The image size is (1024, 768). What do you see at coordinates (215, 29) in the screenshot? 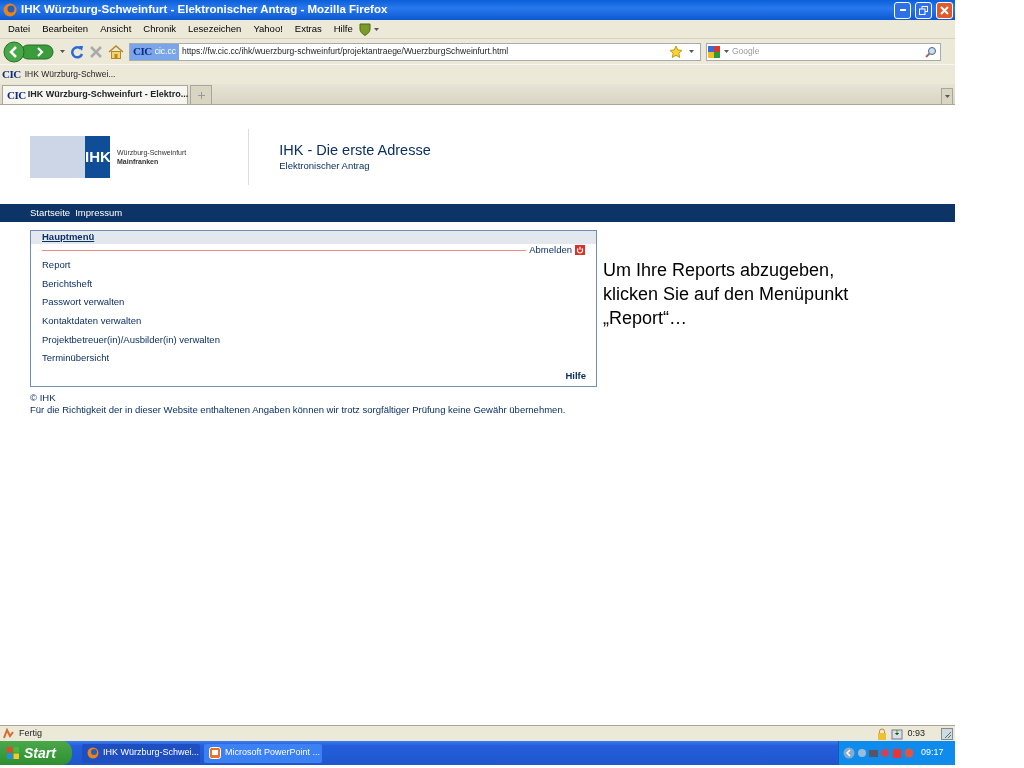
I see `menu-item: Lesezeichen` at bounding box center [215, 29].